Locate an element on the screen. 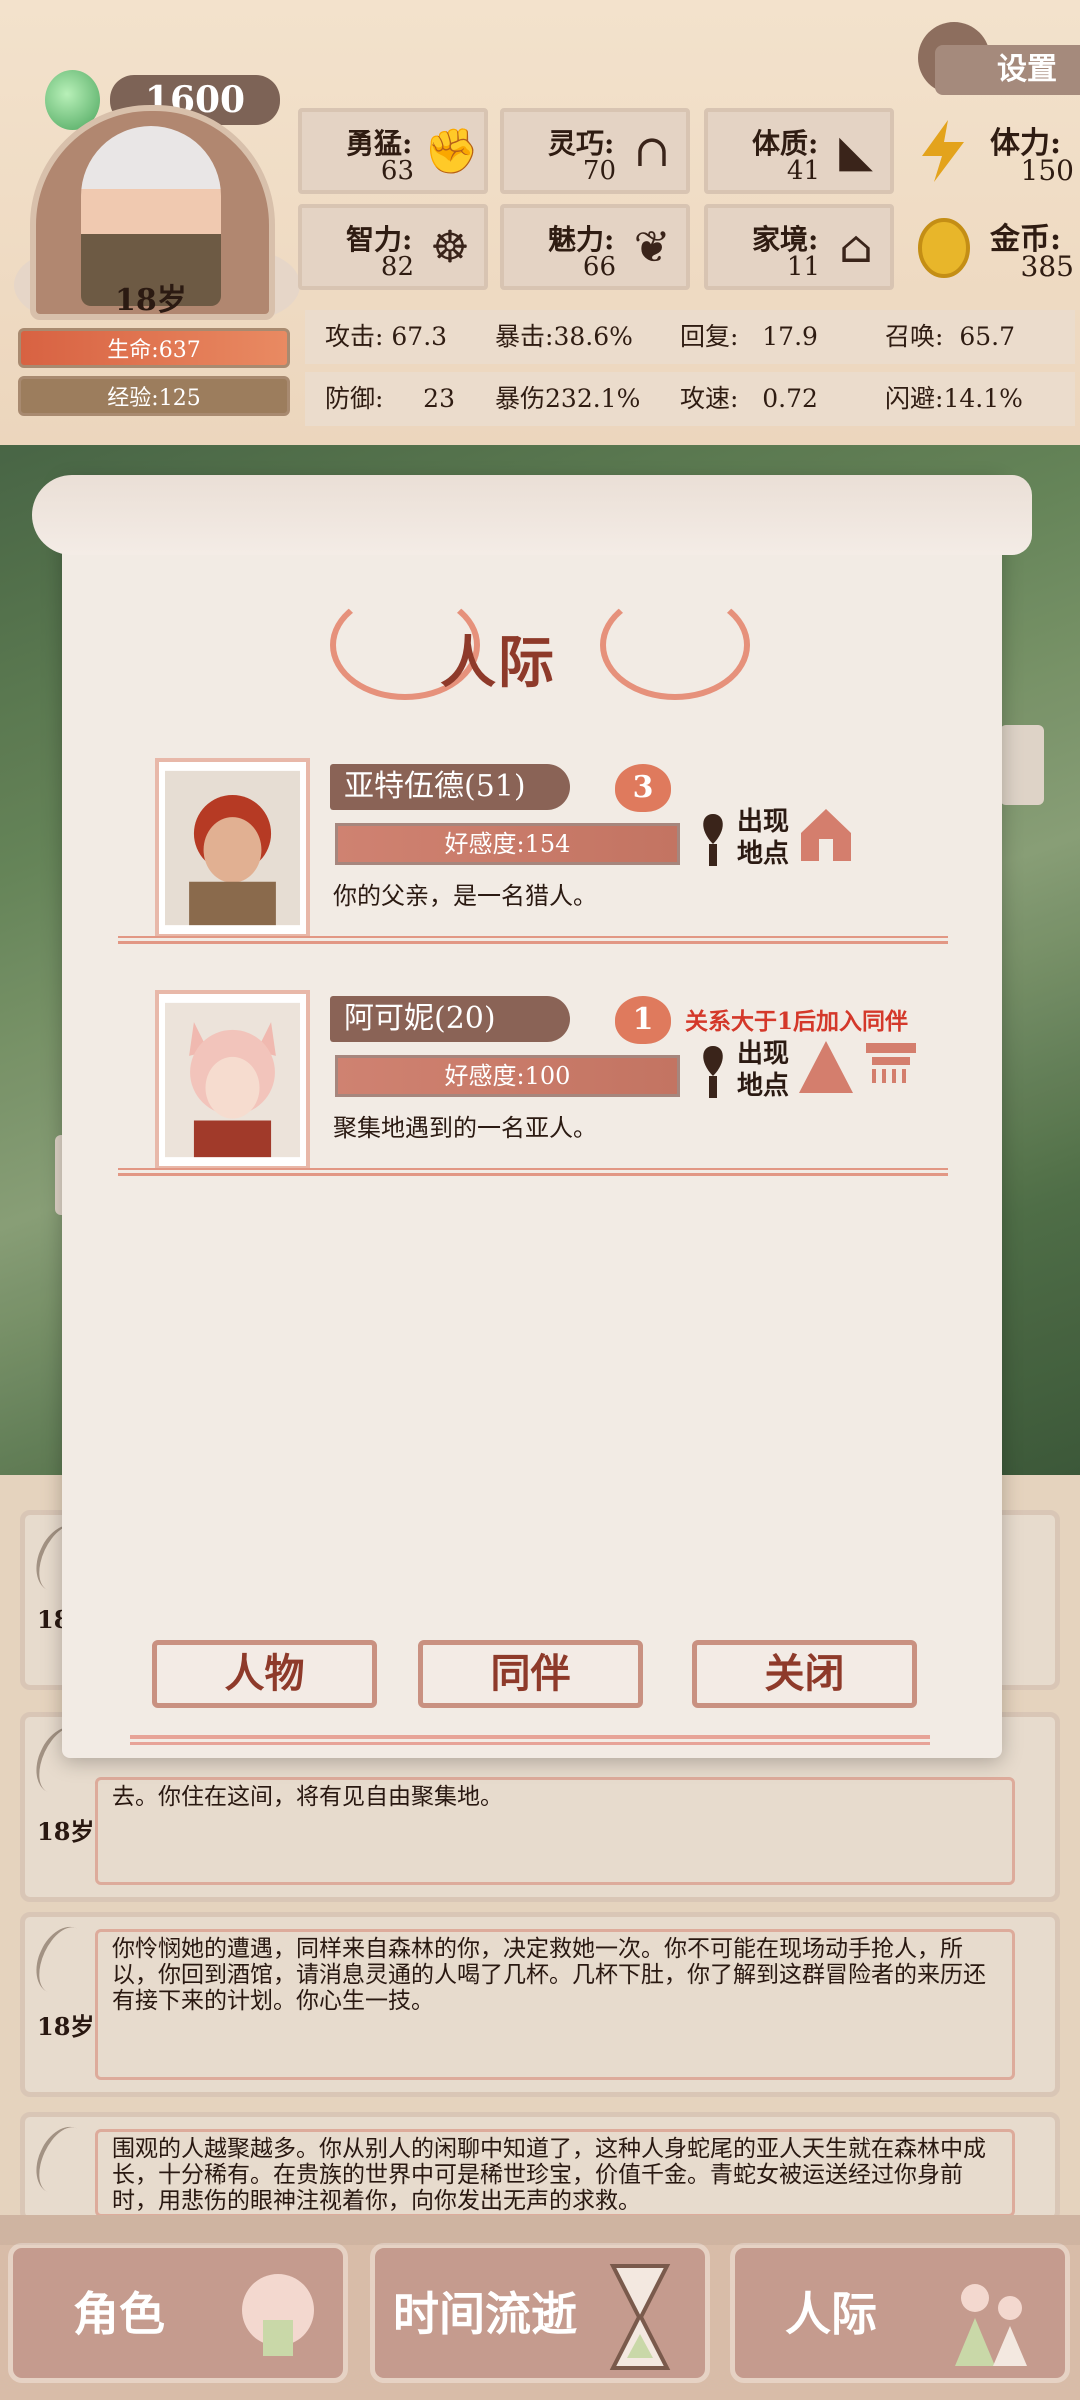 Image resolution: width=1080 pixels, height=2400 pixels. combat-row-2: 防御: 23 暴伤232.1% 攻速: 0.72 闪避:14.1% is located at coordinates (690, 399).